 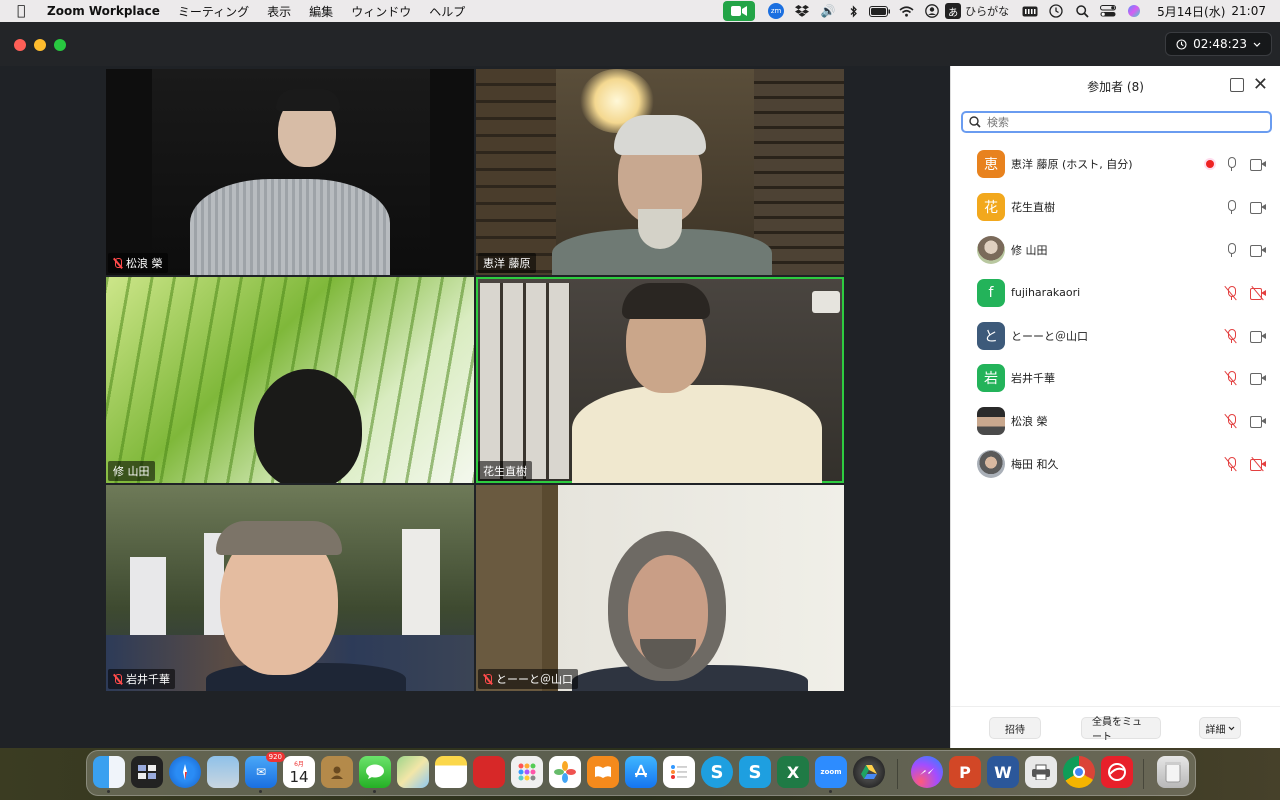 I want to click on minimize-window-button, so click(x=40, y=45).